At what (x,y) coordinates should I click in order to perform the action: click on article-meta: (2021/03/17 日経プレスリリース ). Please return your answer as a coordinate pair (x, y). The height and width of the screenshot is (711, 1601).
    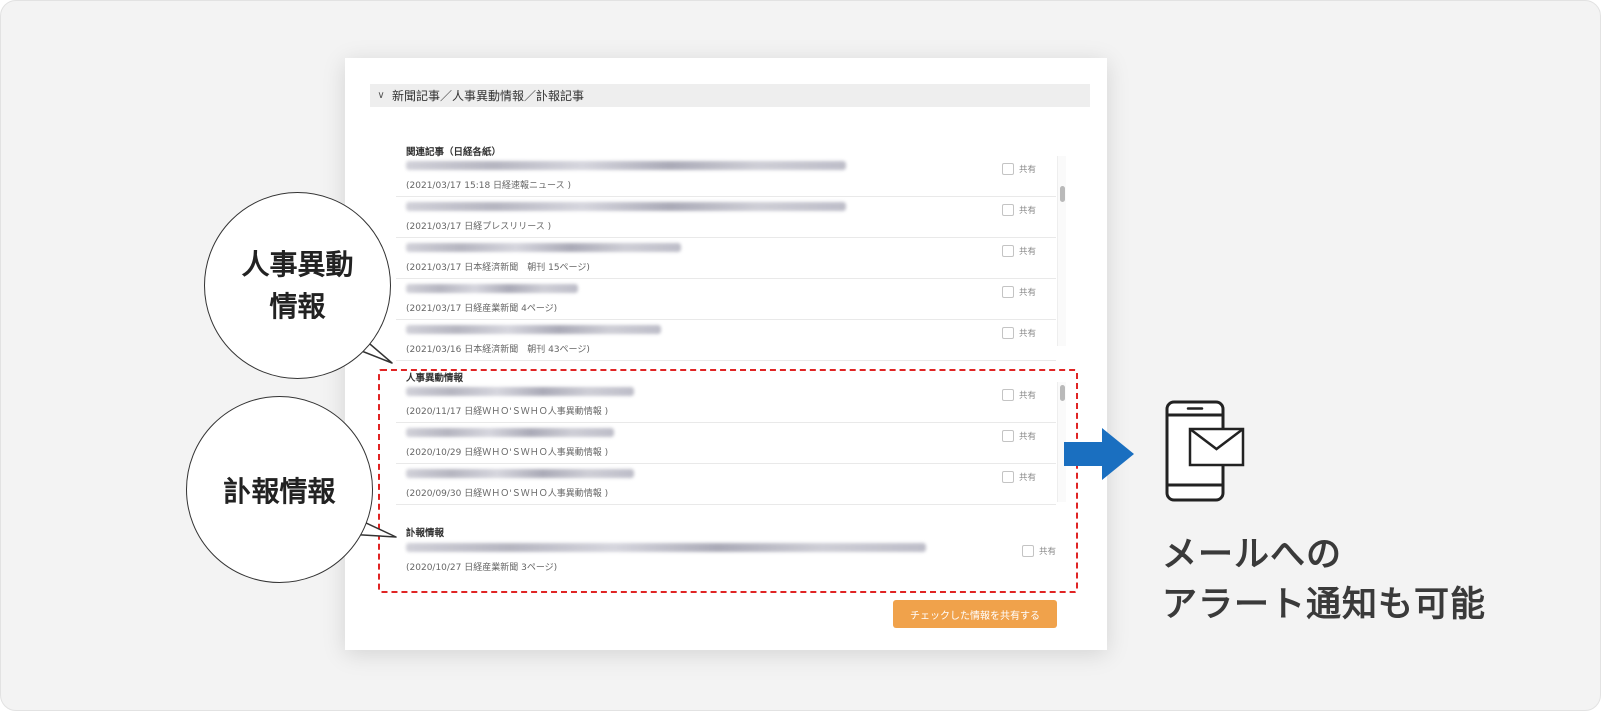
    Looking at the image, I should click on (479, 227).